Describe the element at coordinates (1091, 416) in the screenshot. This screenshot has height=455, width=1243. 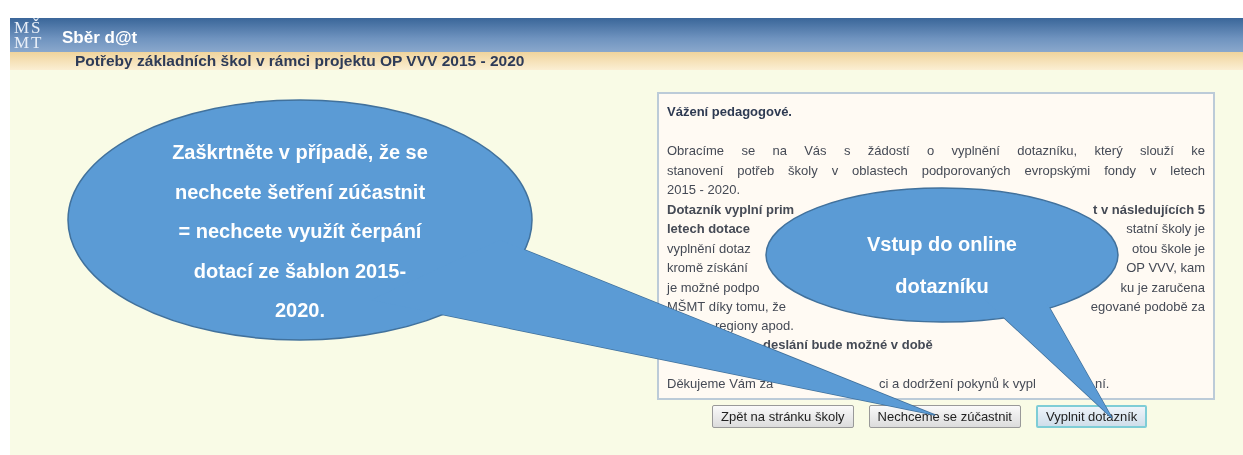
I see `action-button: Vyplnit dotazník` at that location.